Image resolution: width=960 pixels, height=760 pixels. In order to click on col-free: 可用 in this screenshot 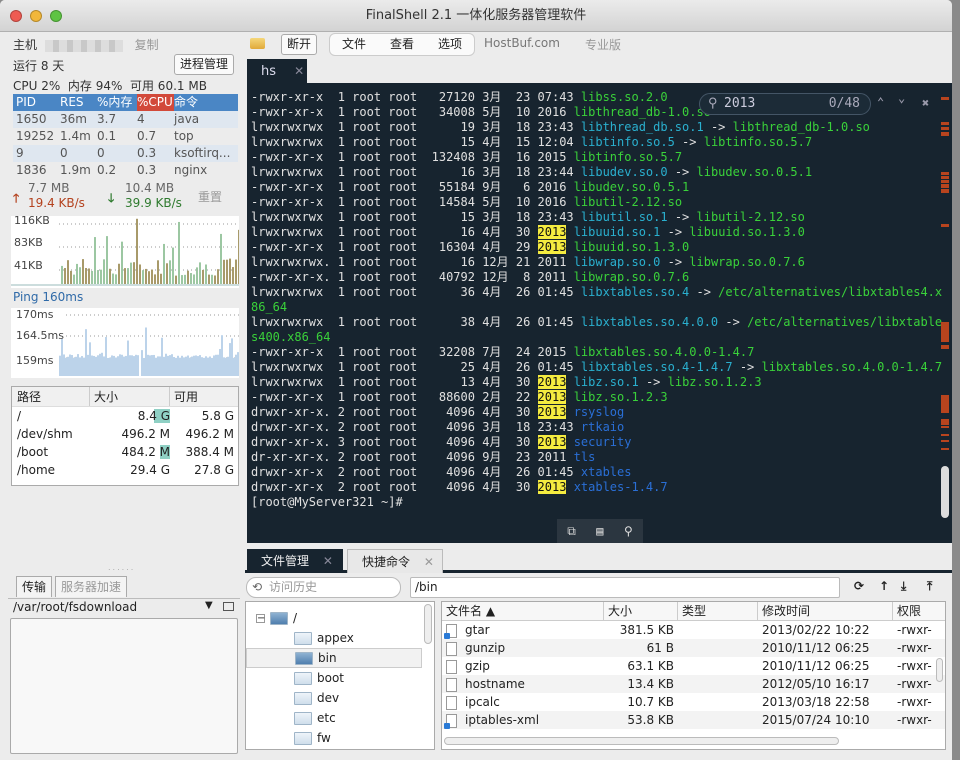, I will do `click(204, 396)`.